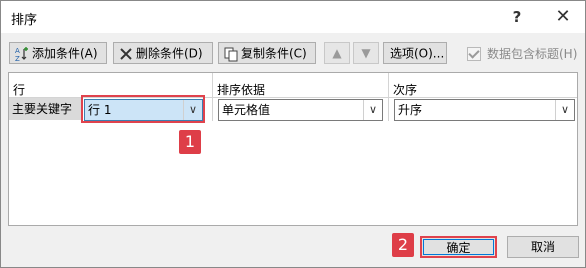 Image resolution: width=586 pixels, height=268 pixels. Describe the element at coordinates (300, 110) in the screenshot. I see `sort-basis-dropdown: 单元格值 ∨` at that location.